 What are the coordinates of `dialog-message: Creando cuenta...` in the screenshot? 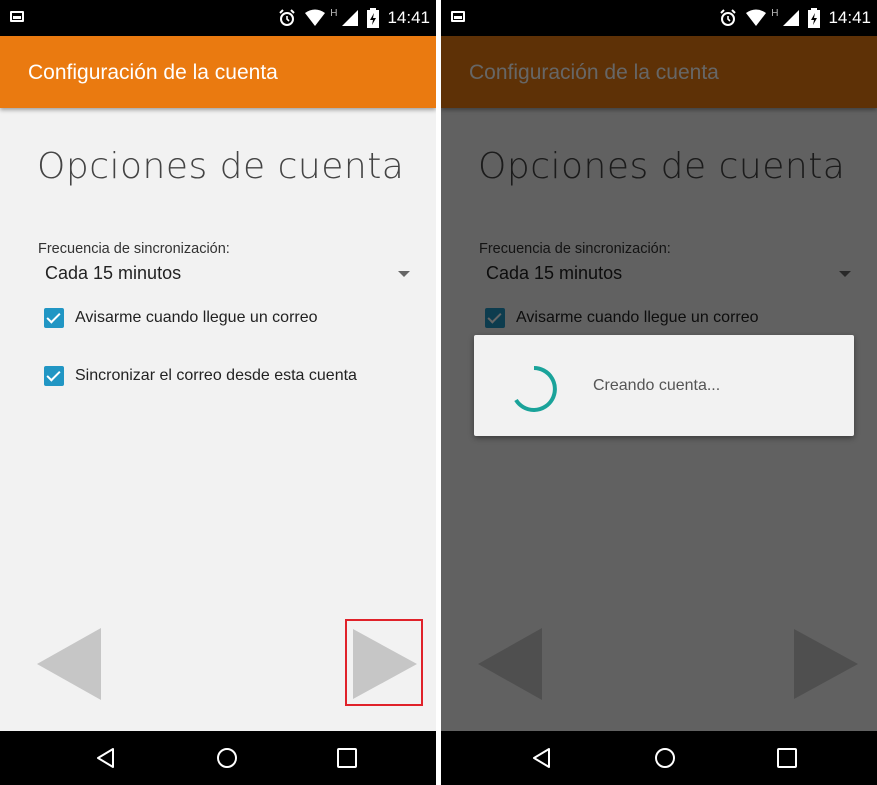 It's located at (657, 385).